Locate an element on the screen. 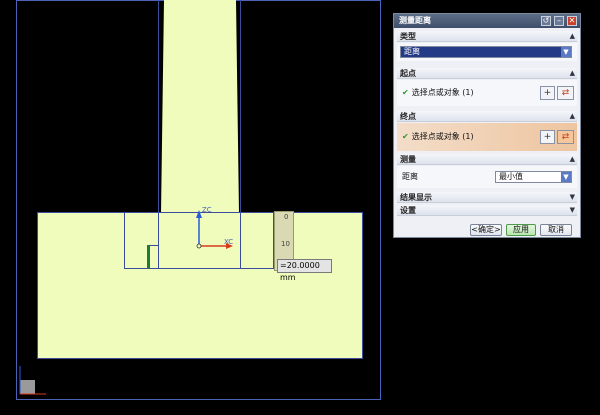  section-end-title: 终点 is located at coordinates (408, 116).